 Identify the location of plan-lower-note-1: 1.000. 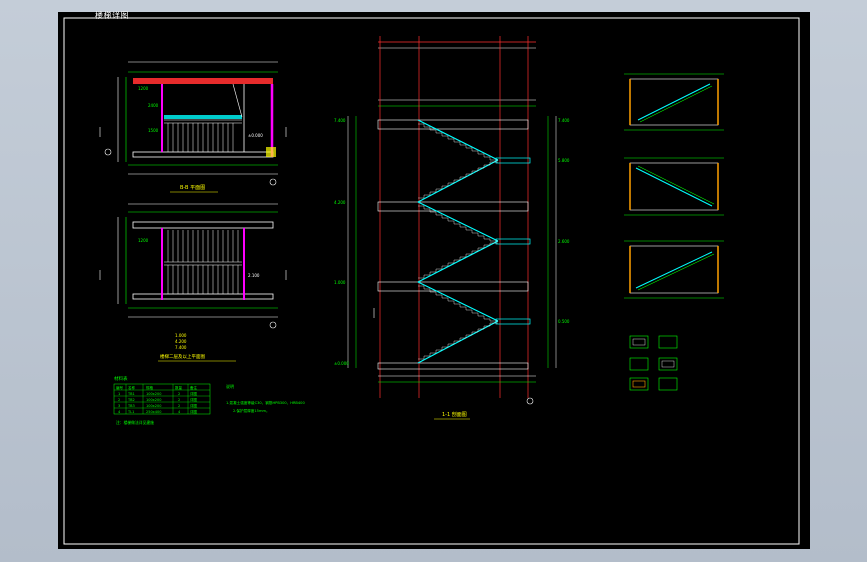
(181, 335).